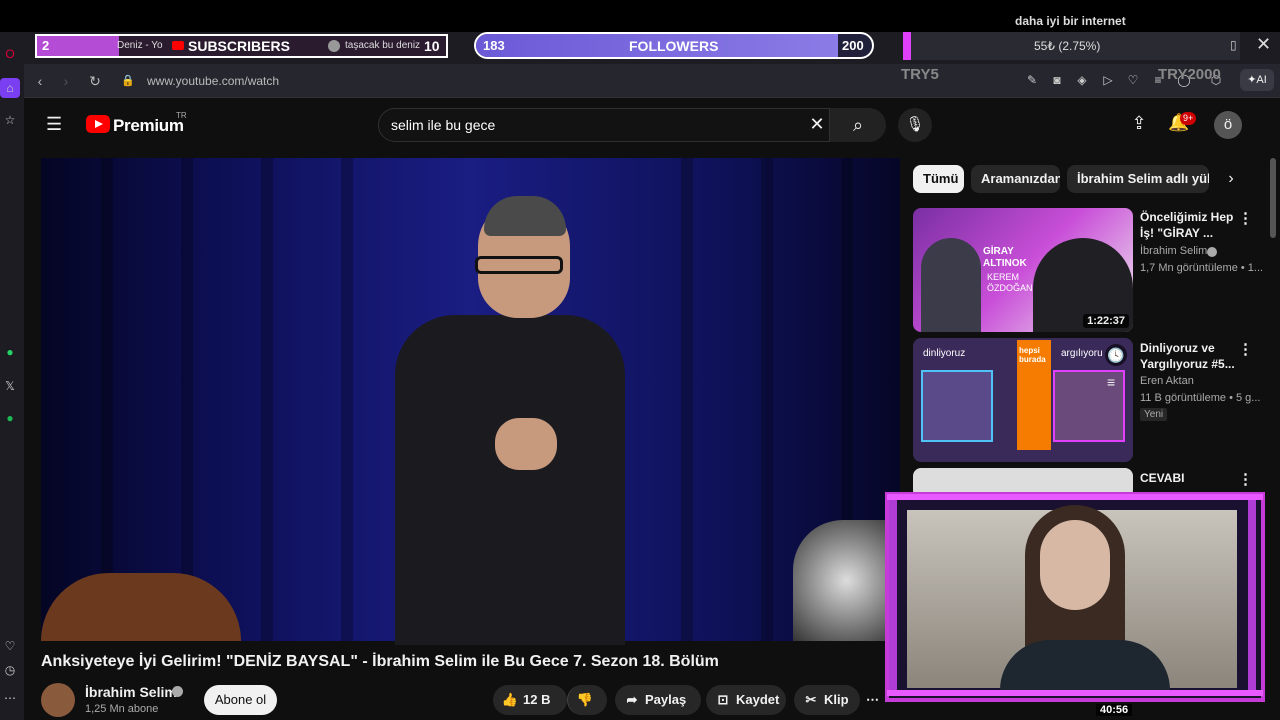 The height and width of the screenshot is (720, 1280). What do you see at coordinates (666, 699) in the screenshot?
I see `share-label: Paylaş` at bounding box center [666, 699].